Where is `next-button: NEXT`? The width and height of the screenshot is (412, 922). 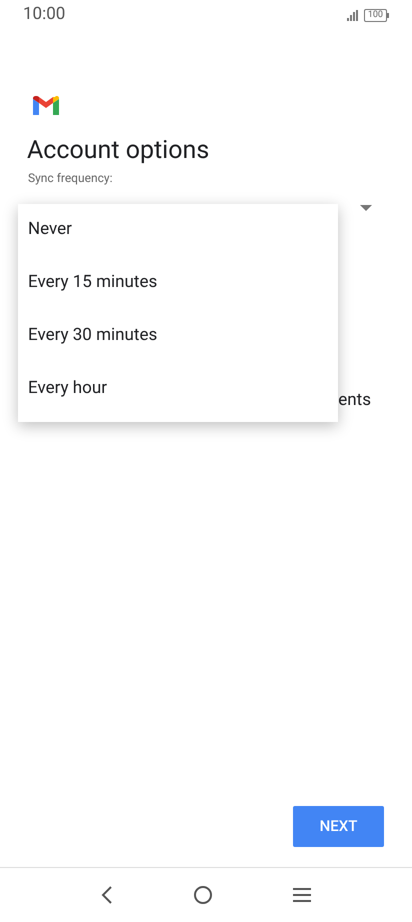
next-button: NEXT is located at coordinates (338, 826).